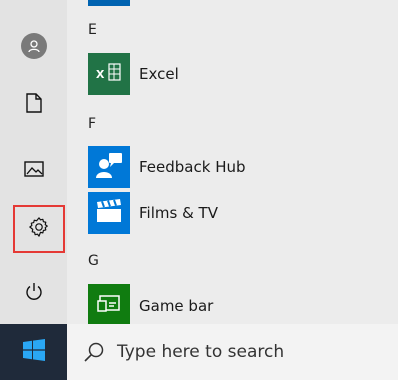  I want to click on search-box: Type here to search, so click(232, 352).